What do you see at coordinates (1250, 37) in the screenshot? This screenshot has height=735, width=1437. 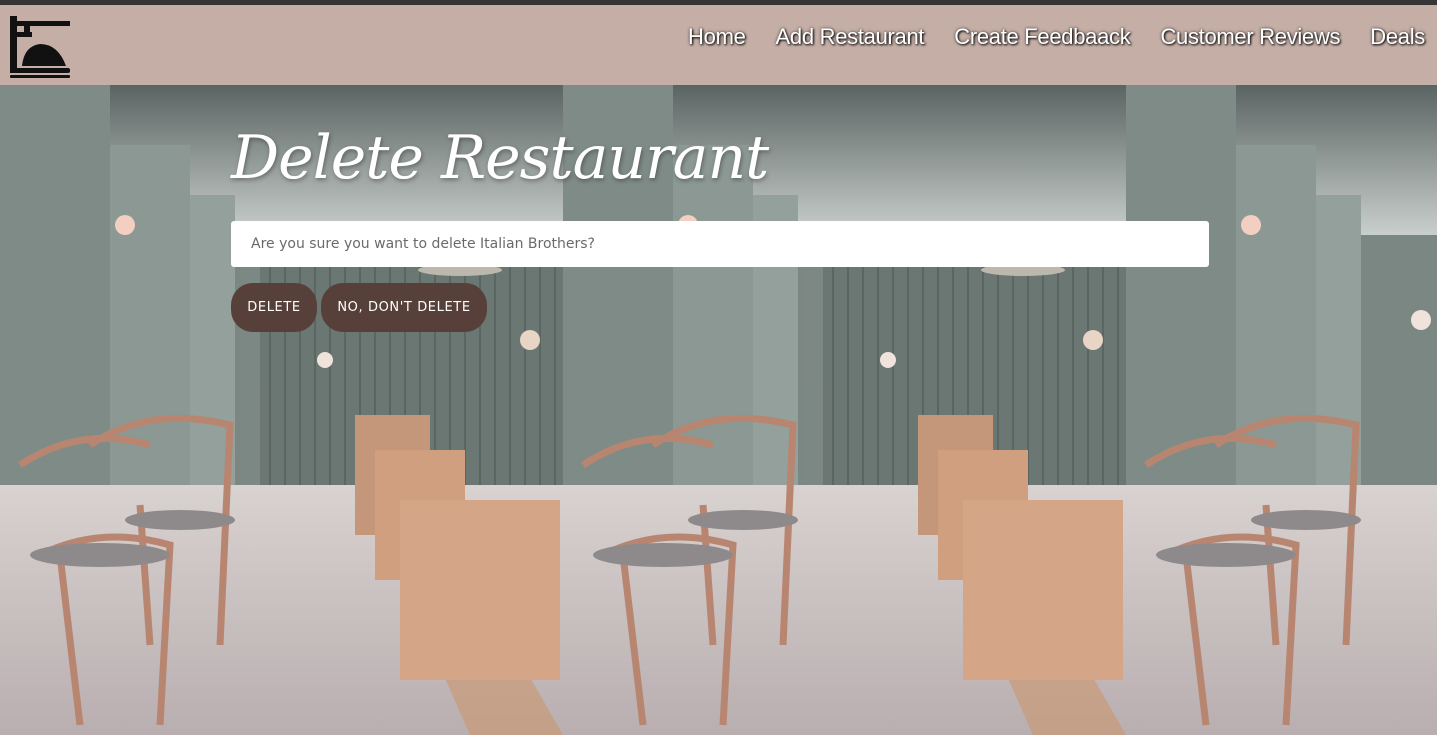 I see `nav-customer-reviews-link: Customer Reviews` at bounding box center [1250, 37].